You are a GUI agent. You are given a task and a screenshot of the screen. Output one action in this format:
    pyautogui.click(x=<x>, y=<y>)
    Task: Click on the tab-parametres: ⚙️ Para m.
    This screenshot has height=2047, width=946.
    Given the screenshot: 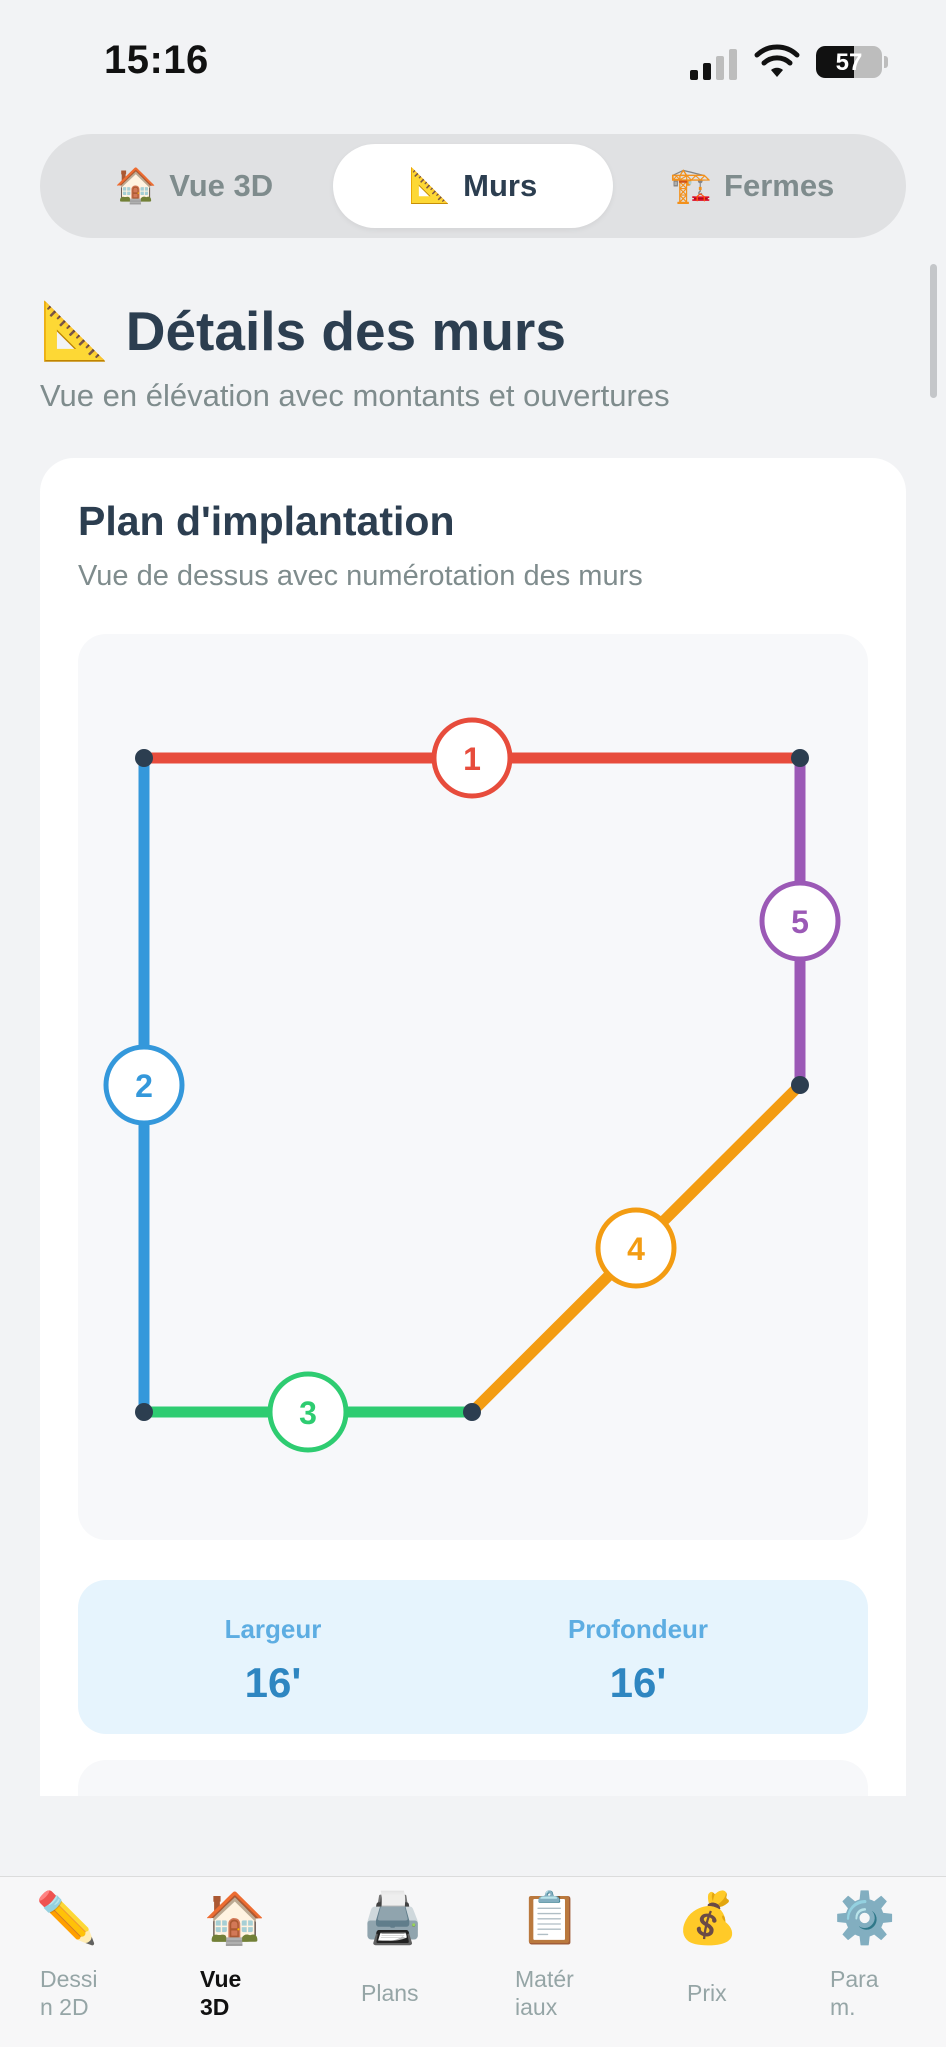 What is the action you would take?
    pyautogui.click(x=865, y=1953)
    